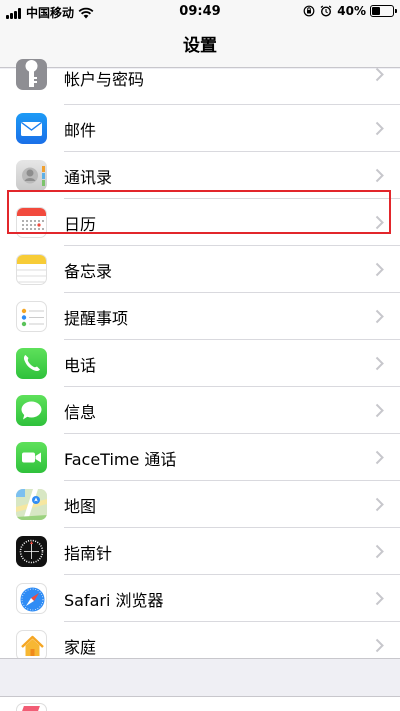 The height and width of the screenshot is (711, 400). I want to click on settings-row-phone: 电话, so click(200, 363).